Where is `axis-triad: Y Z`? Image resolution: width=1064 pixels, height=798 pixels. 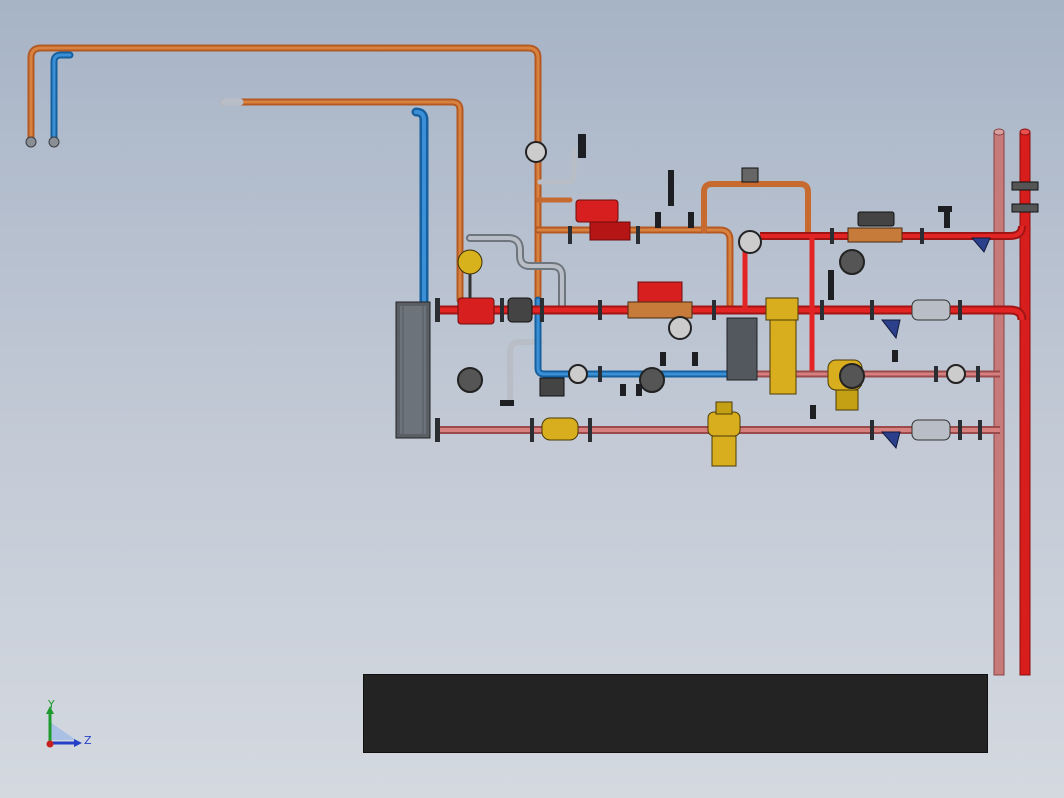
axis-triad: Y Z is located at coordinates (68, 728).